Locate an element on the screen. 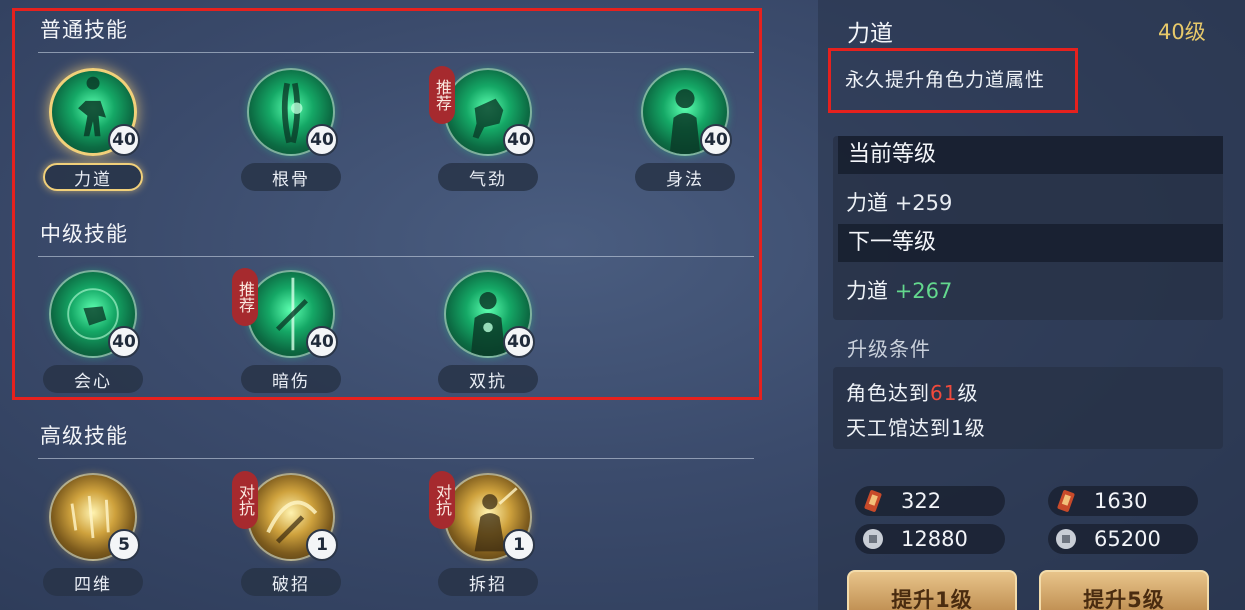  cost-token-5: 1630 is located at coordinates (1123, 501).